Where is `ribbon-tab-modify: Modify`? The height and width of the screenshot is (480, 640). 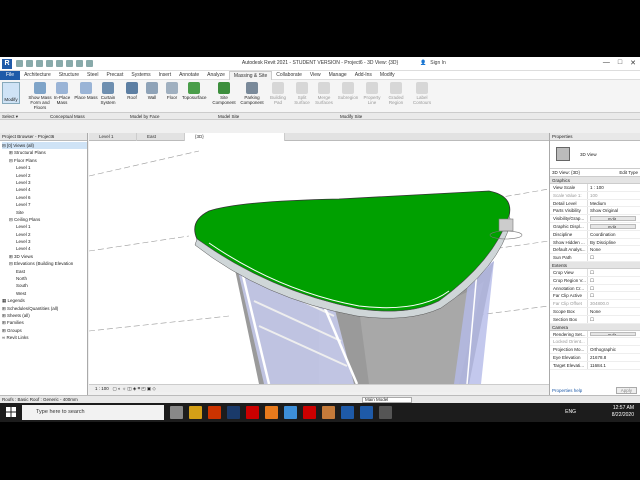
ribbon-tab-modify: Modify is located at coordinates (387, 75).